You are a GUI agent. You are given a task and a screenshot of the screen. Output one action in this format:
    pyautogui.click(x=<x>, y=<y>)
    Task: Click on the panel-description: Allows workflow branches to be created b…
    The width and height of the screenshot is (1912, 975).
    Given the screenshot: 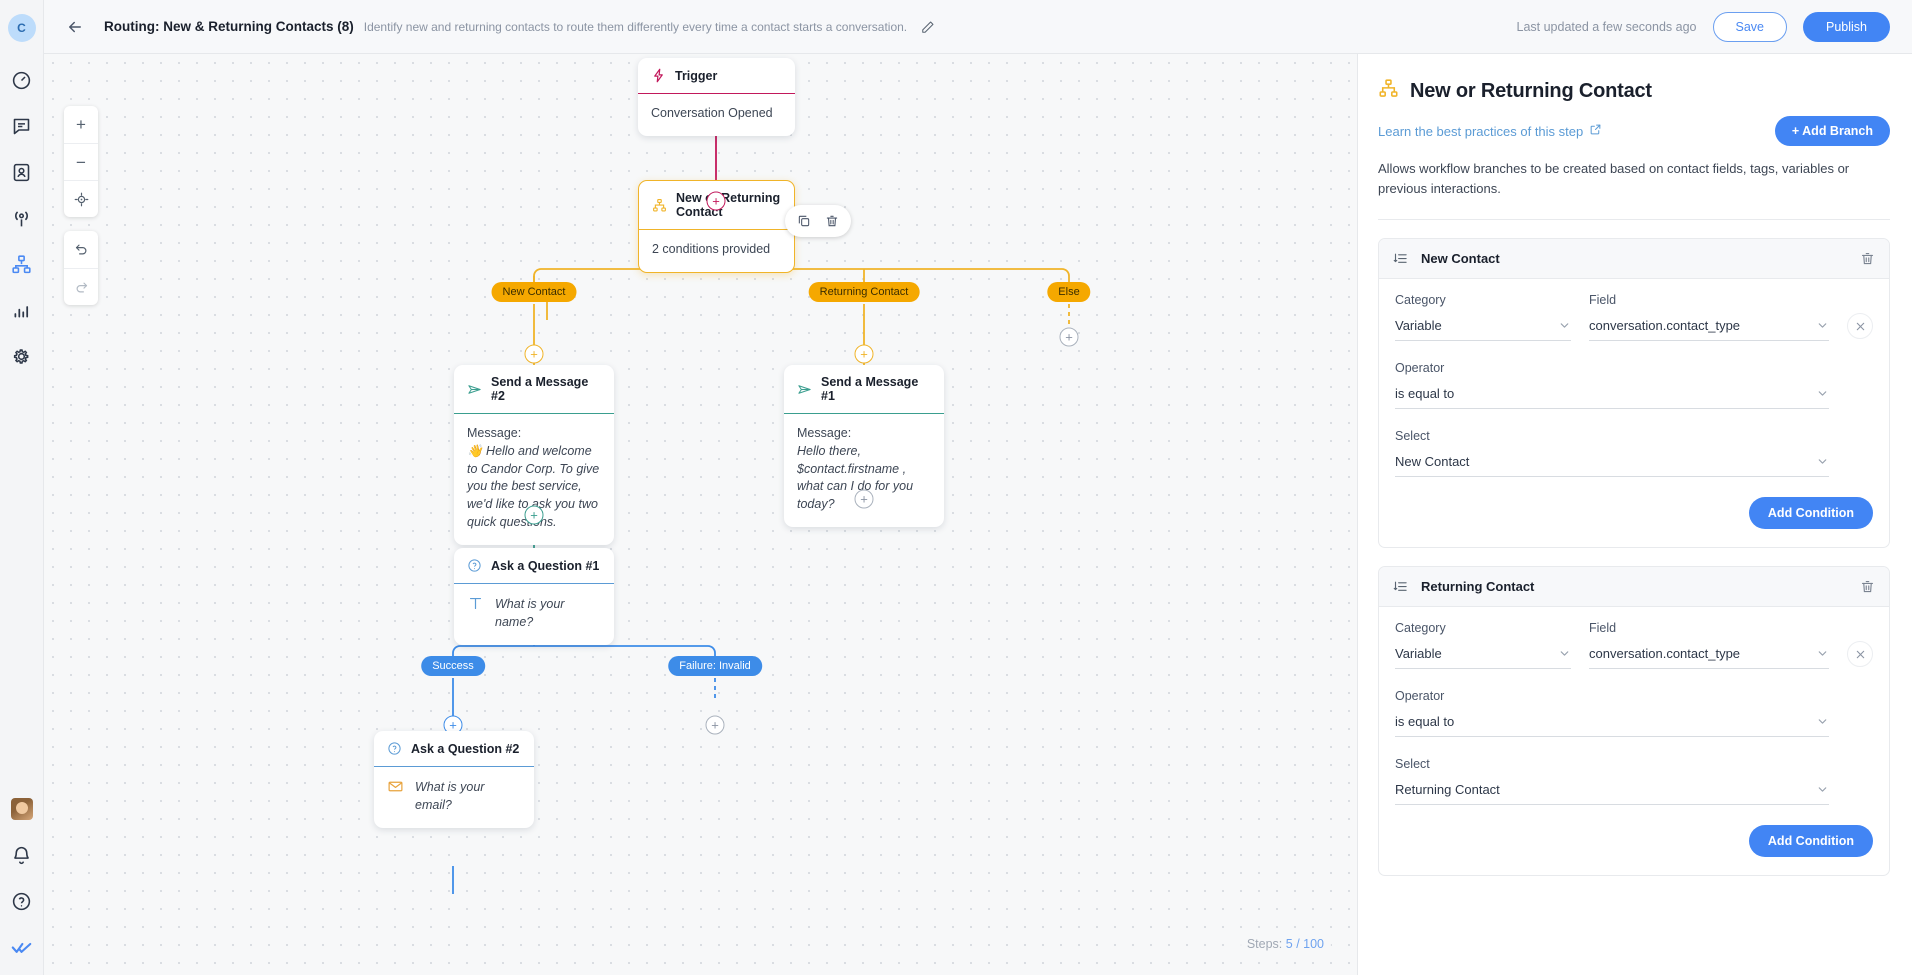 What is the action you would take?
    pyautogui.click(x=1614, y=179)
    